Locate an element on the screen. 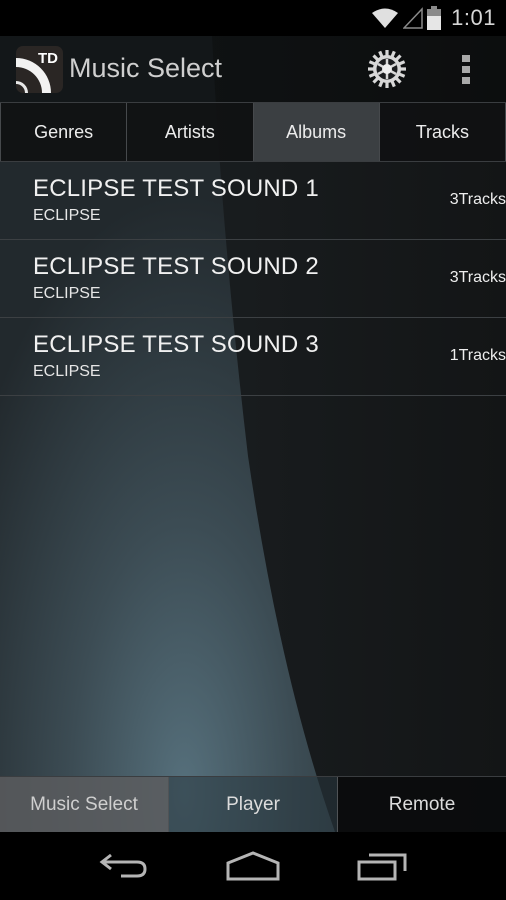 Image resolution: width=506 pixels, height=900 pixels. home-button is located at coordinates (253, 866).